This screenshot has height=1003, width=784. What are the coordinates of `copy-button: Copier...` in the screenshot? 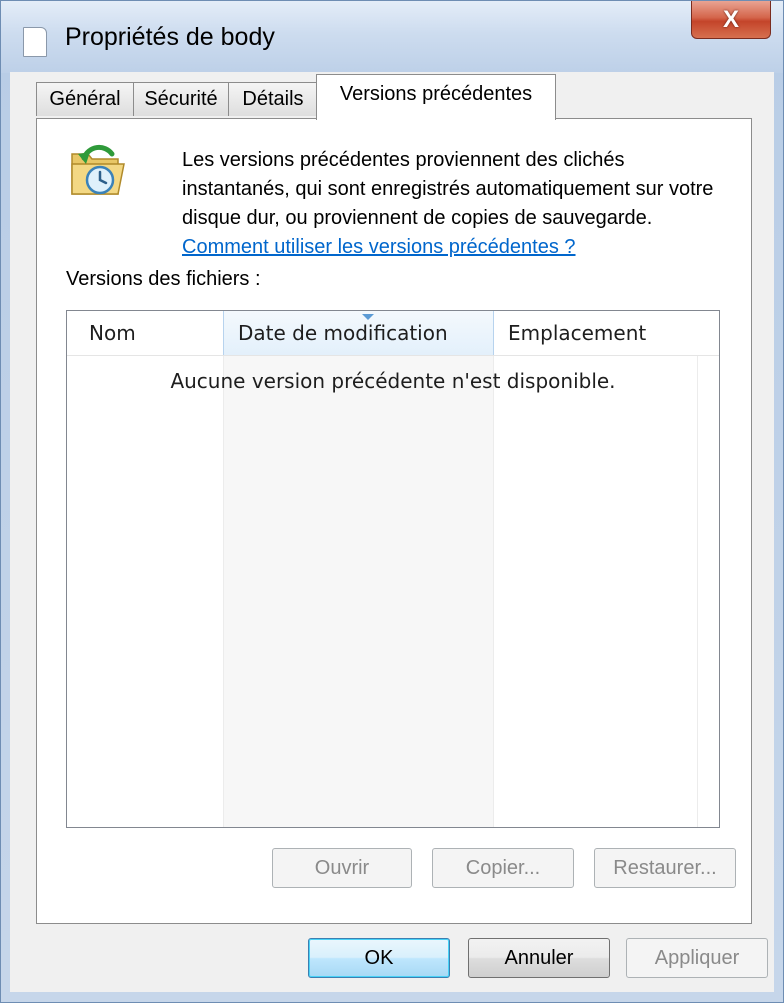 It's located at (503, 868).